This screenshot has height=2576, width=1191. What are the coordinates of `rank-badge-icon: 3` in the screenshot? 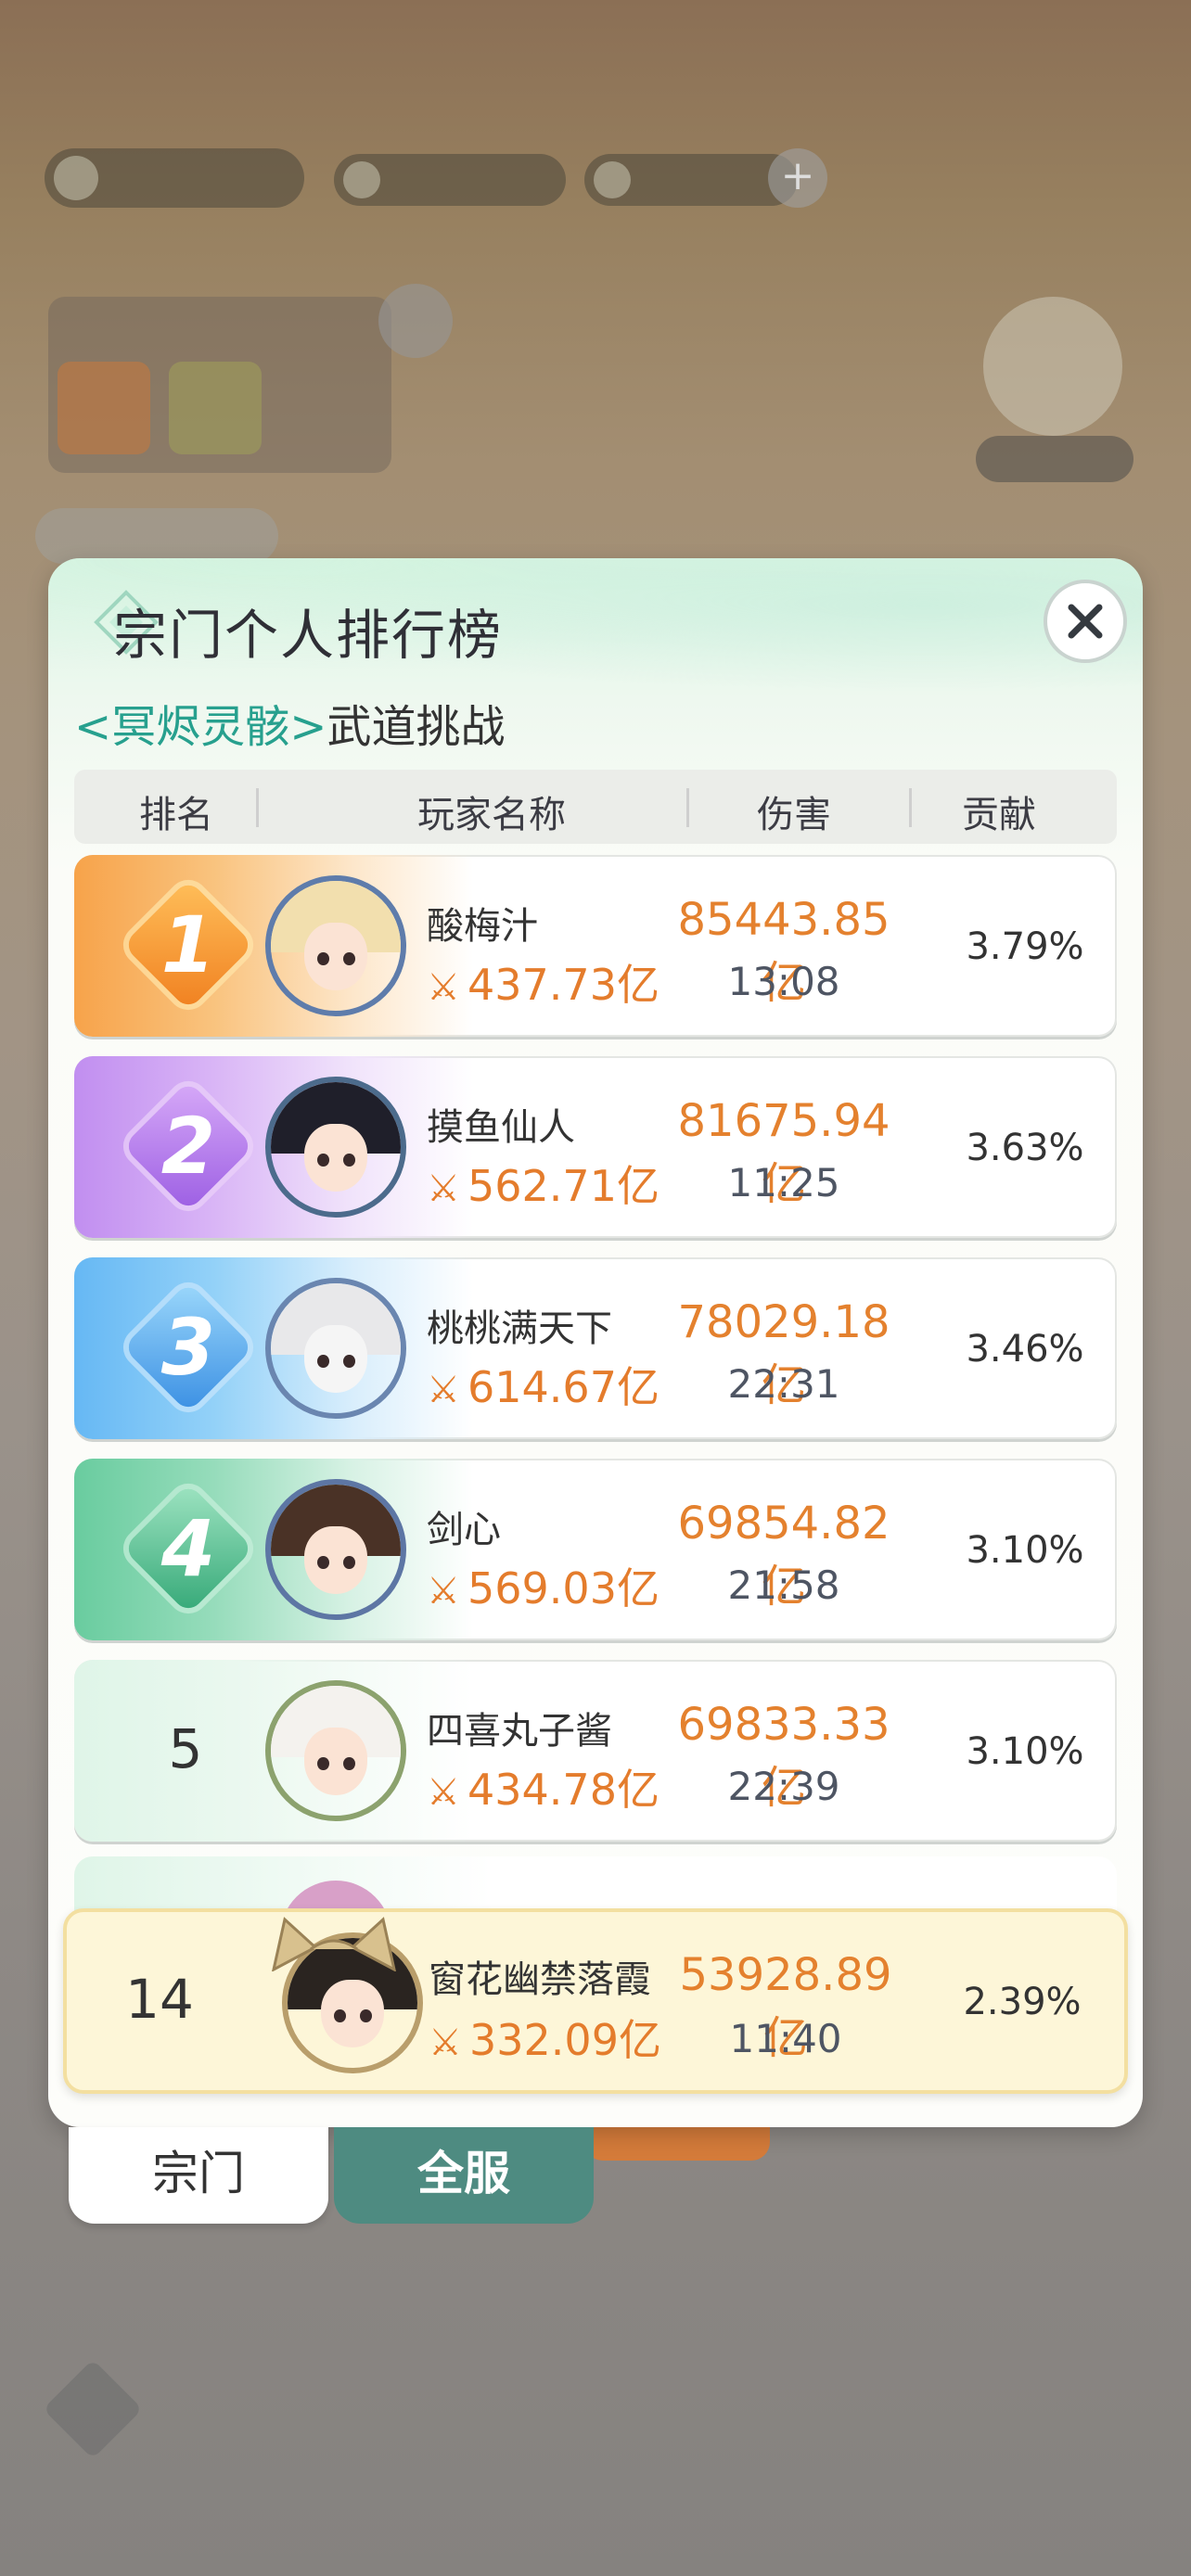 It's located at (188, 1347).